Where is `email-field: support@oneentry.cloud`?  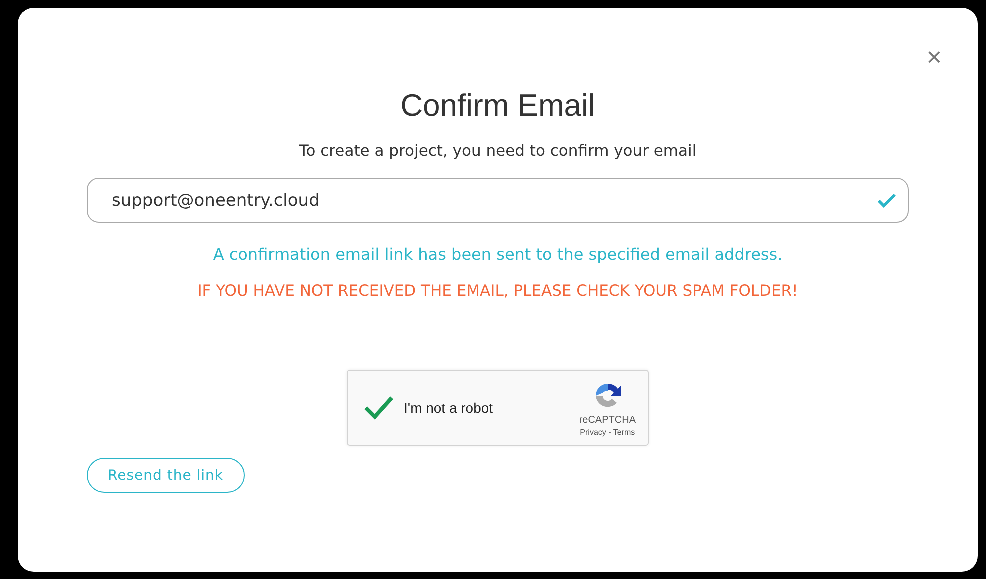 email-field: support@oneentry.cloud is located at coordinates (498, 200).